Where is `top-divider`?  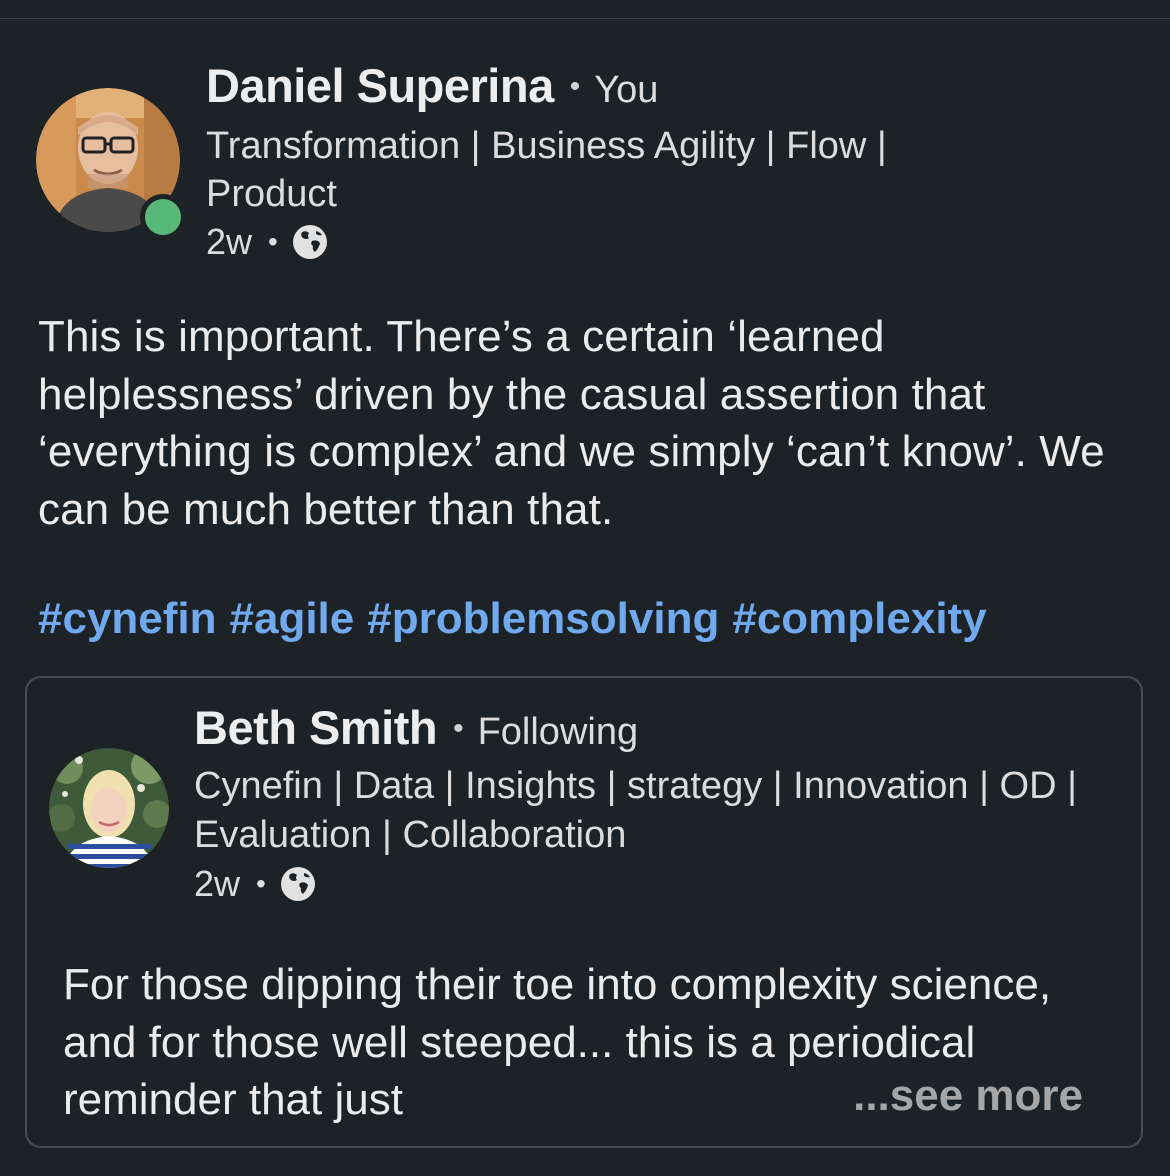
top-divider is located at coordinates (585, 18).